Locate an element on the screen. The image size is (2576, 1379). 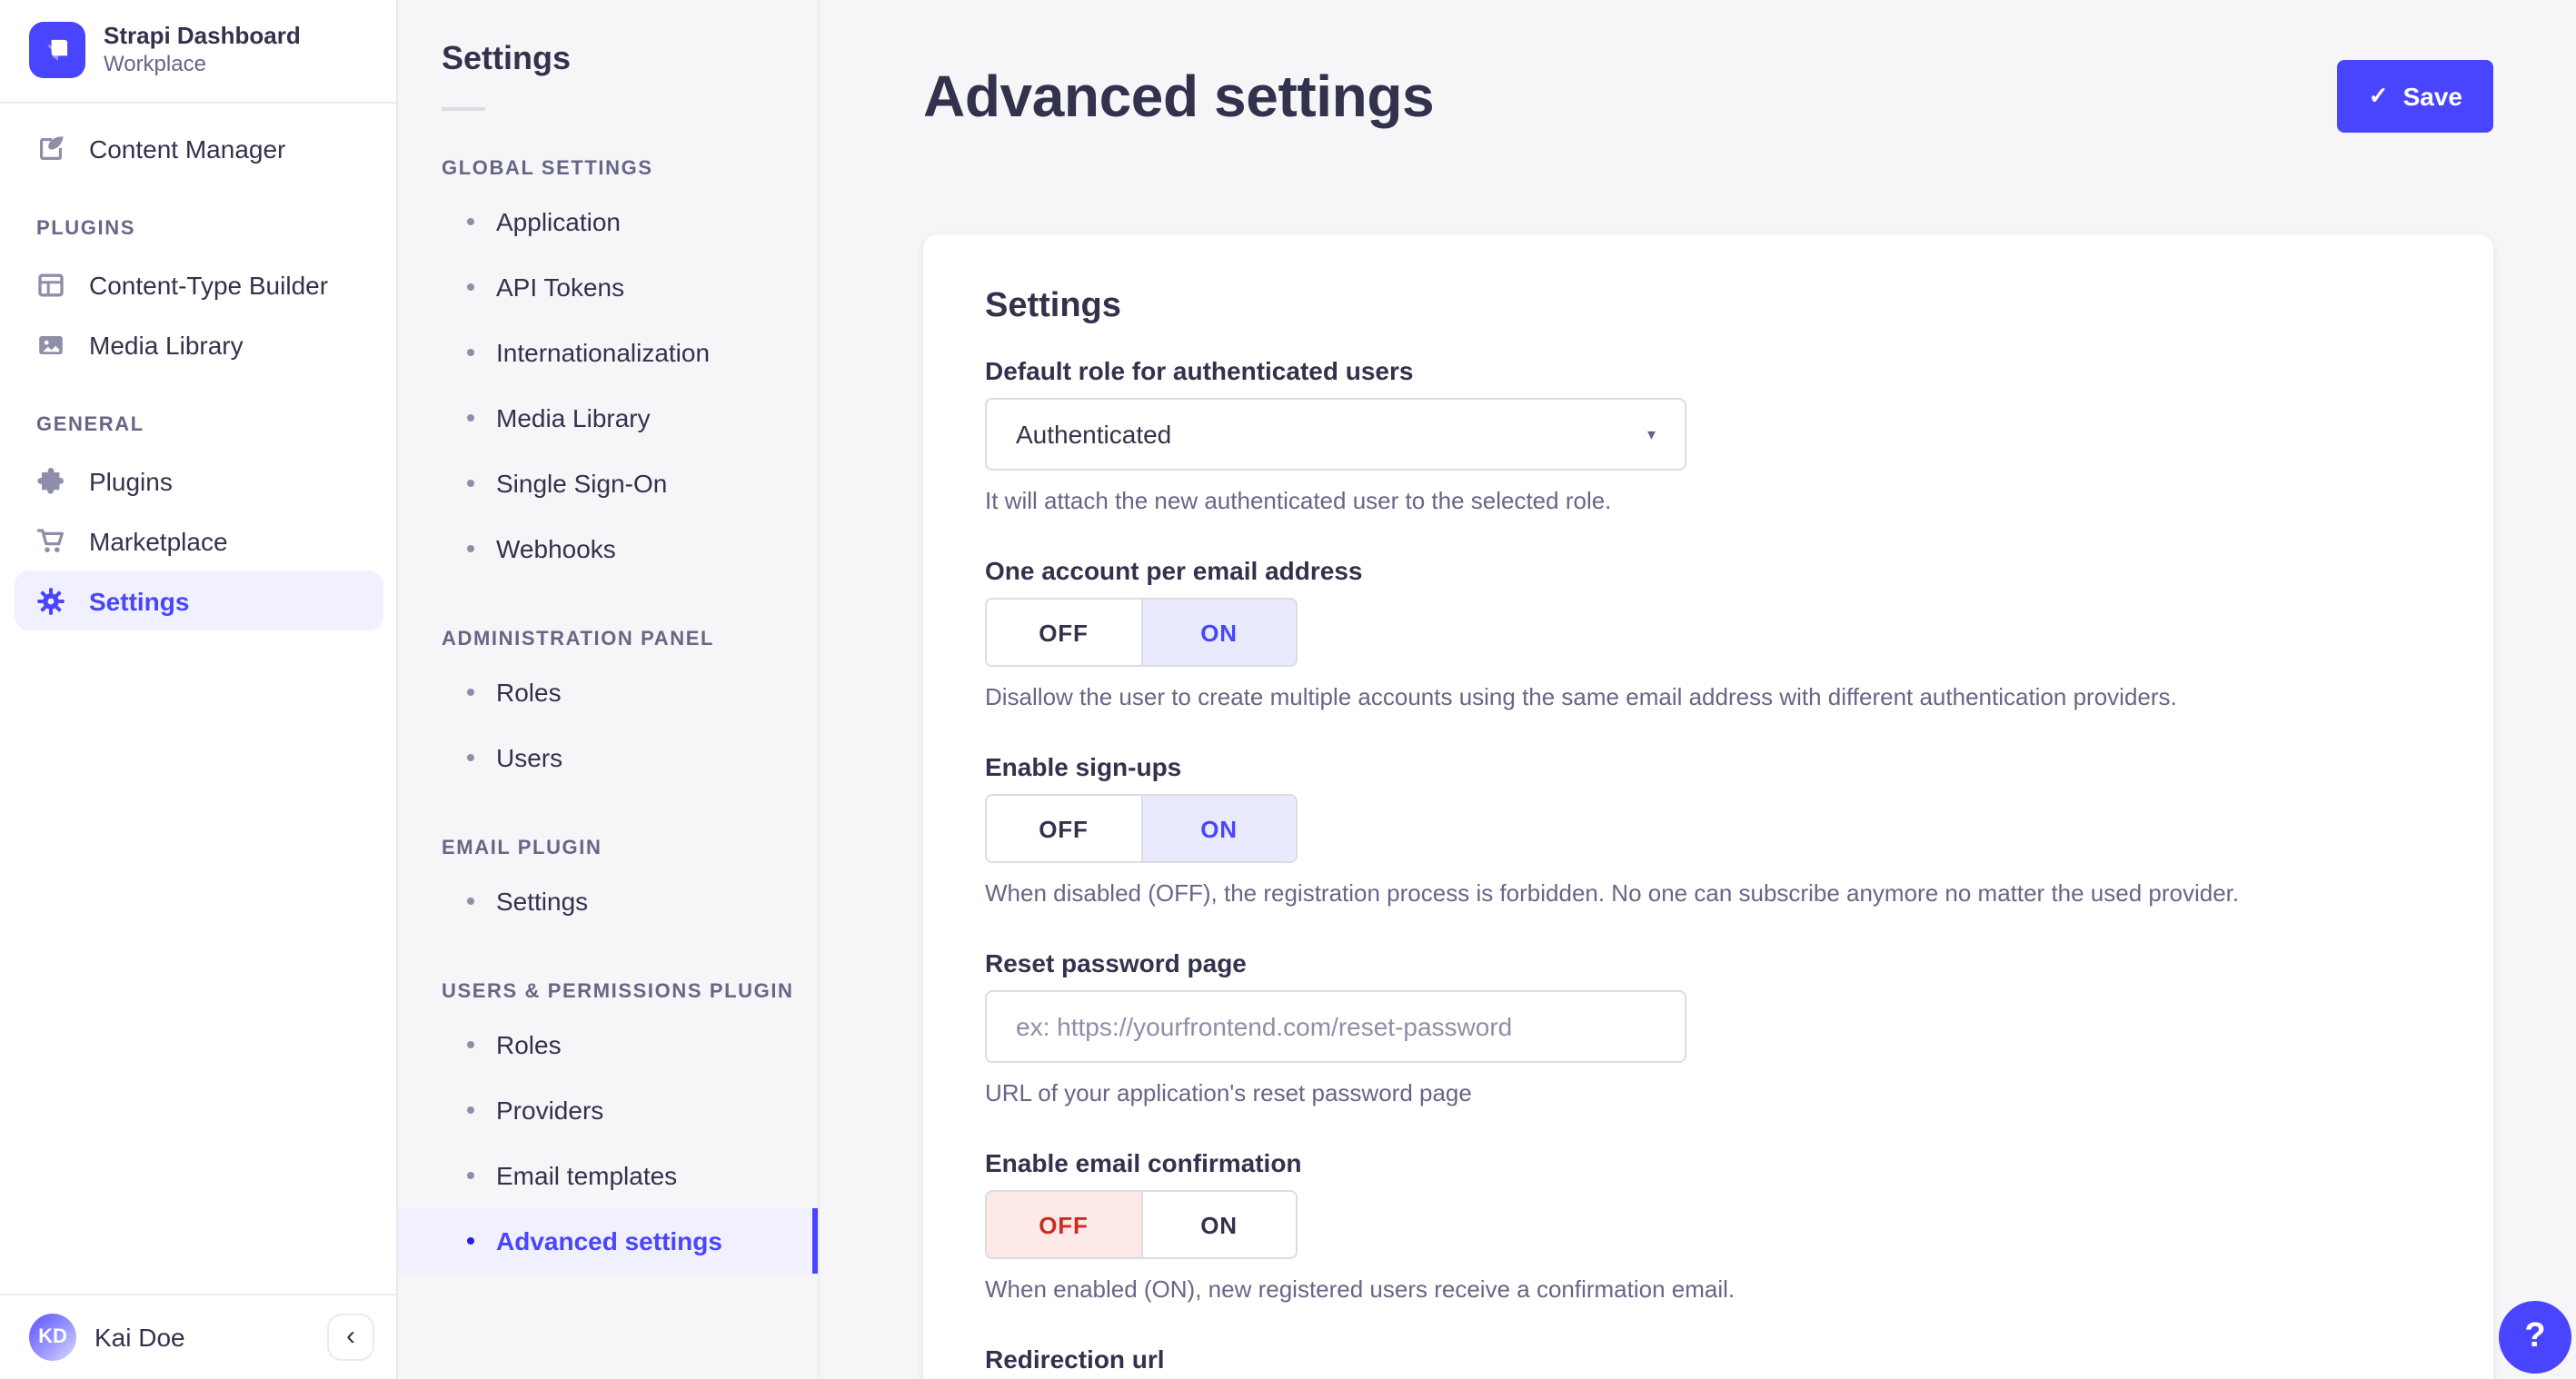
email-confirmation-toggle: OFF ON is located at coordinates (1142, 1224).